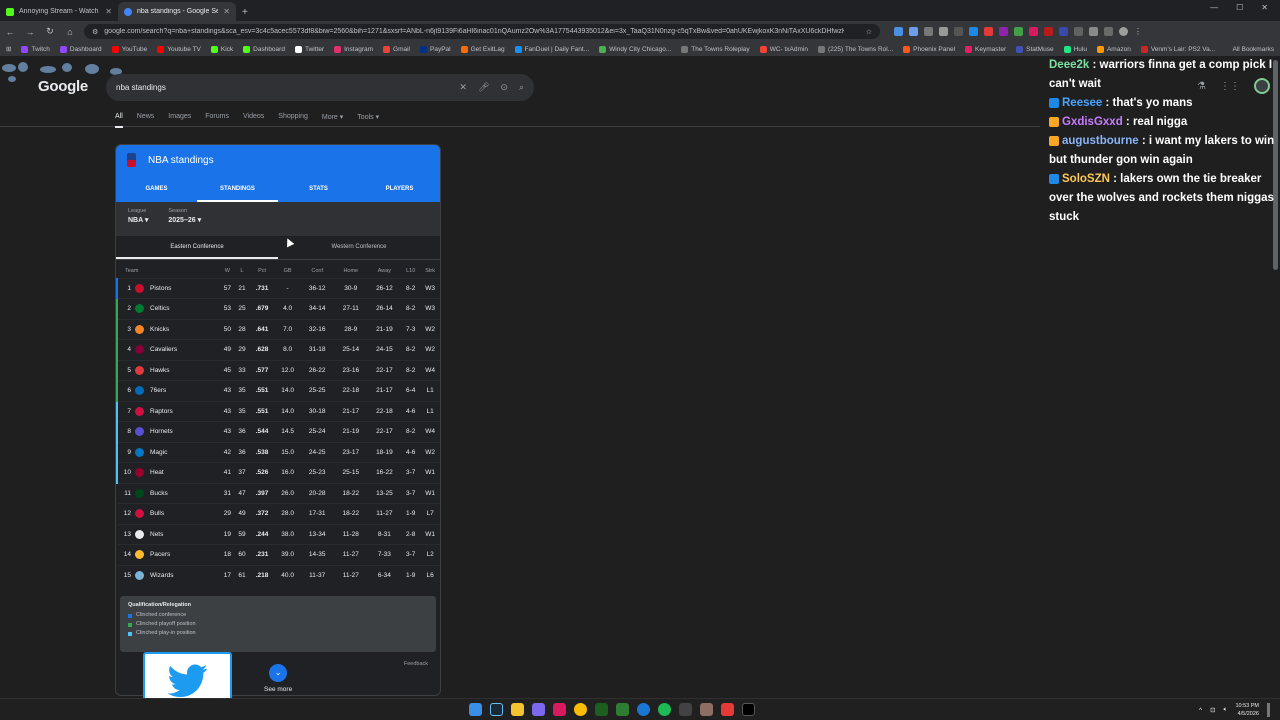 This screenshot has width=1280, height=720. I want to click on search-box: nba standings ✕ 🎤︎ ⊙ ⌕, so click(320, 87).